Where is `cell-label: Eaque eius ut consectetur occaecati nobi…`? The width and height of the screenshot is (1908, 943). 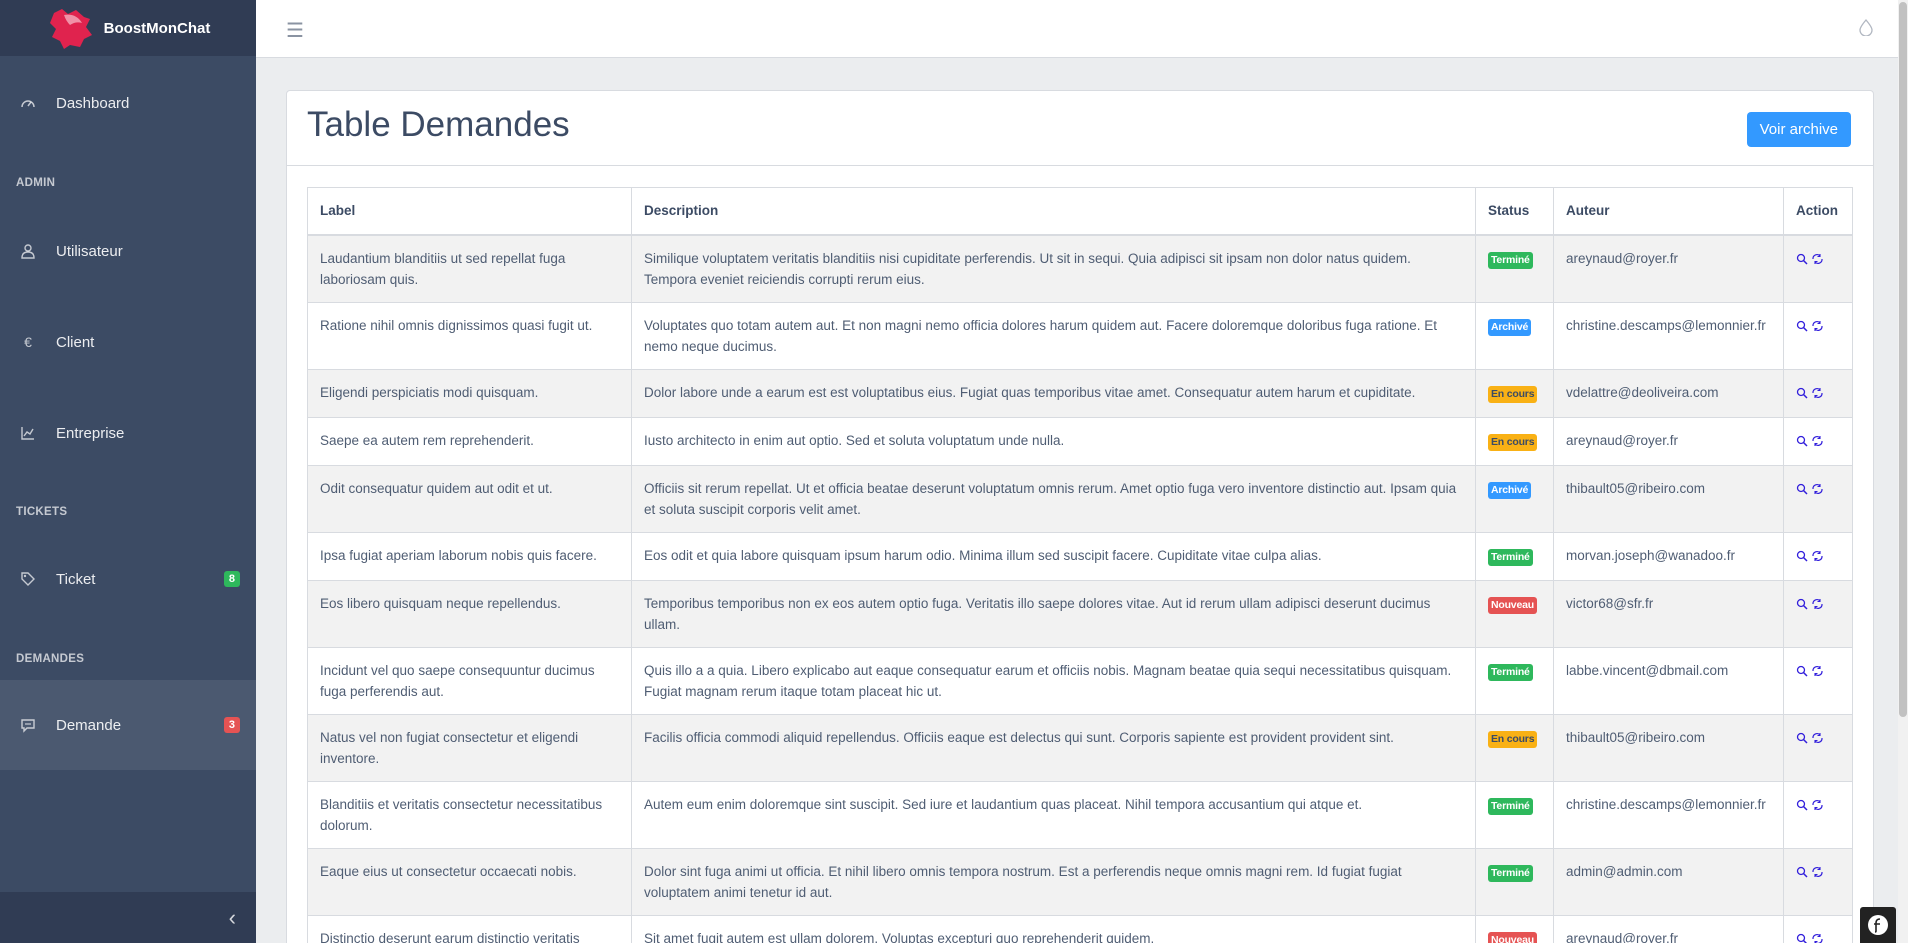 cell-label: Eaque eius ut consectetur occaecati nobi… is located at coordinates (469, 881).